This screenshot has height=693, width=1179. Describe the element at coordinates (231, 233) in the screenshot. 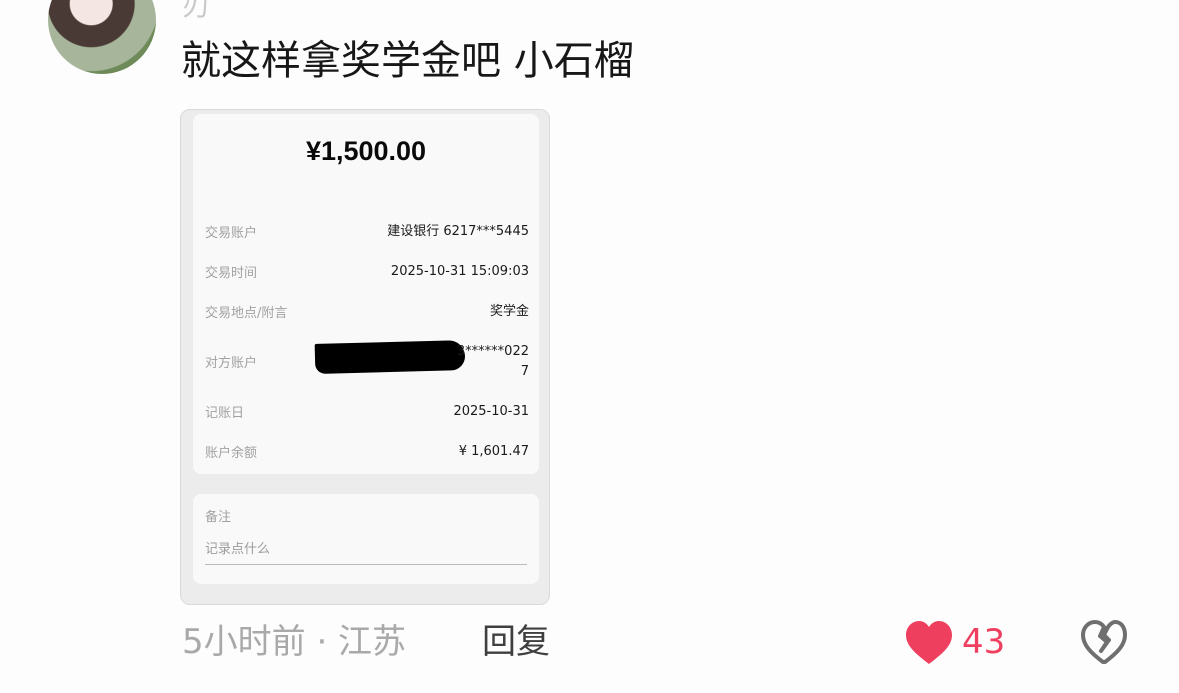

I see `receipt-label: 交易账户` at that location.